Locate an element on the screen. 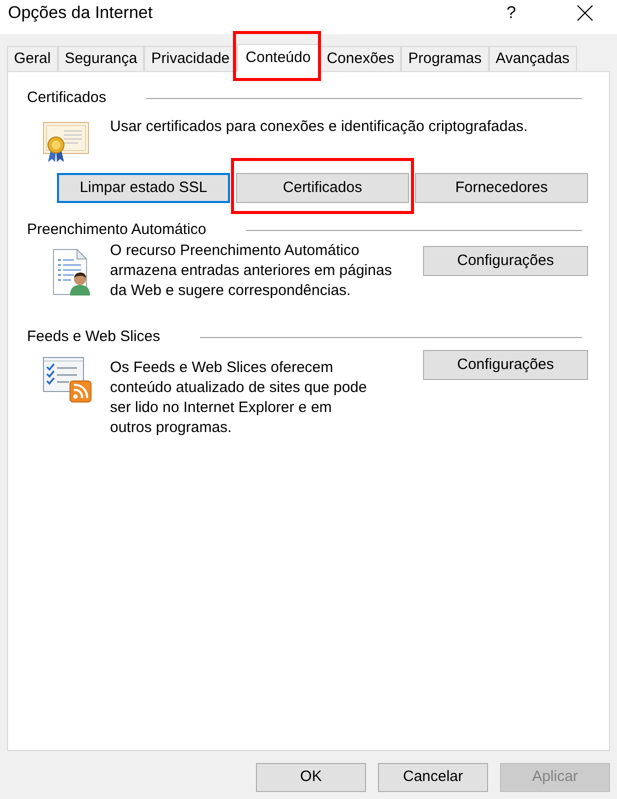 The image size is (617, 799). tab: Programas is located at coordinates (445, 59).